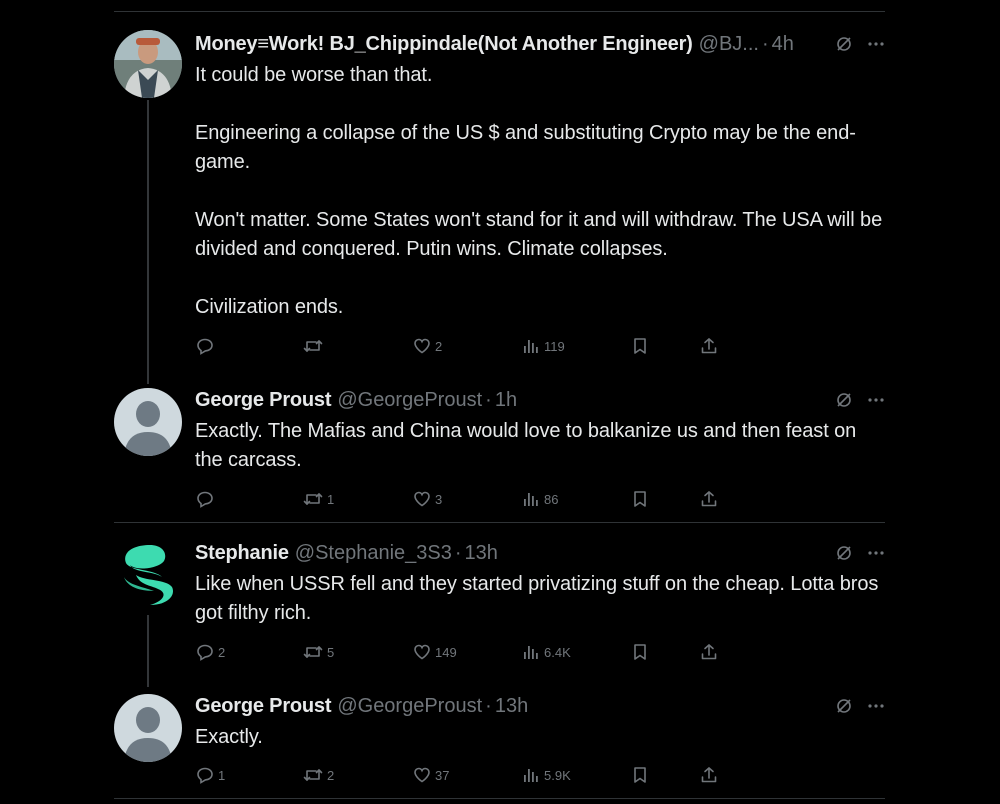  What do you see at coordinates (331, 775) in the screenshot?
I see `retweet-count: 2` at bounding box center [331, 775].